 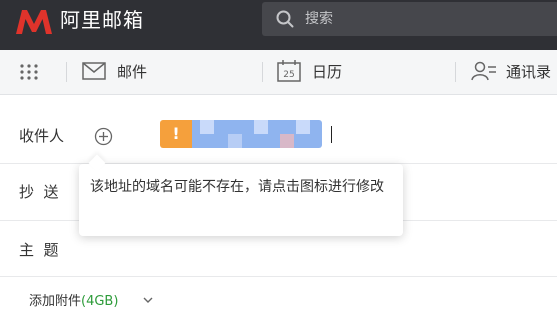 What do you see at coordinates (148, 300) in the screenshot?
I see `chevron-down-icon` at bounding box center [148, 300].